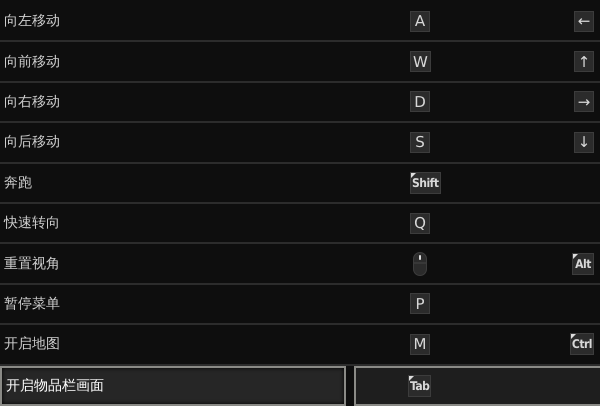 The width and height of the screenshot is (600, 406). What do you see at coordinates (420, 142) in the screenshot?
I see `key-cap: S` at bounding box center [420, 142].